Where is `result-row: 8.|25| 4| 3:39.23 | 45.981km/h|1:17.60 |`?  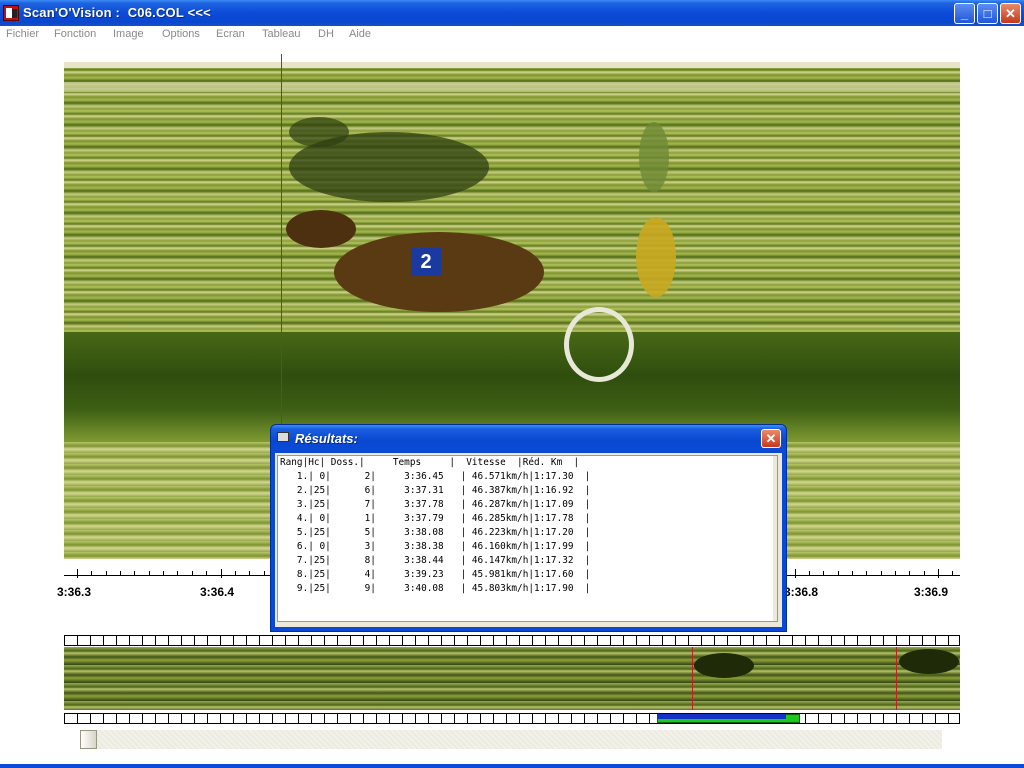
result-row: 8.|25| 4| 3:39.23 | 45.981km/h|1:17.60 | is located at coordinates (527, 575).